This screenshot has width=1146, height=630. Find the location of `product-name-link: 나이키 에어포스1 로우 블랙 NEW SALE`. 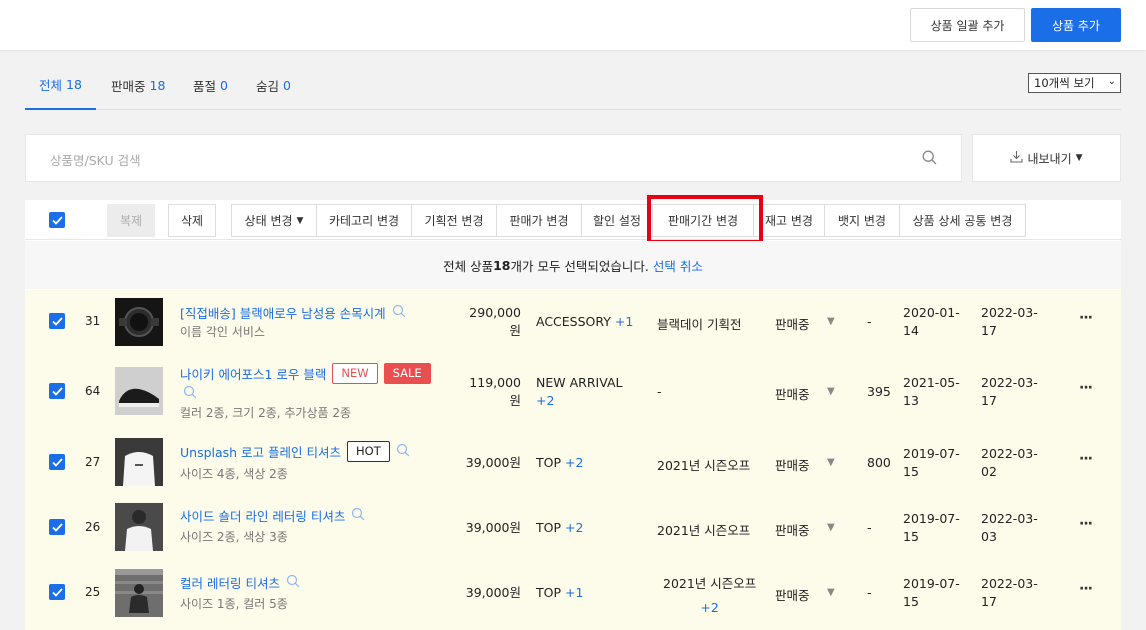

product-name-link: 나이키 에어포스1 로우 블랙 NEW SALE is located at coordinates (305, 373).